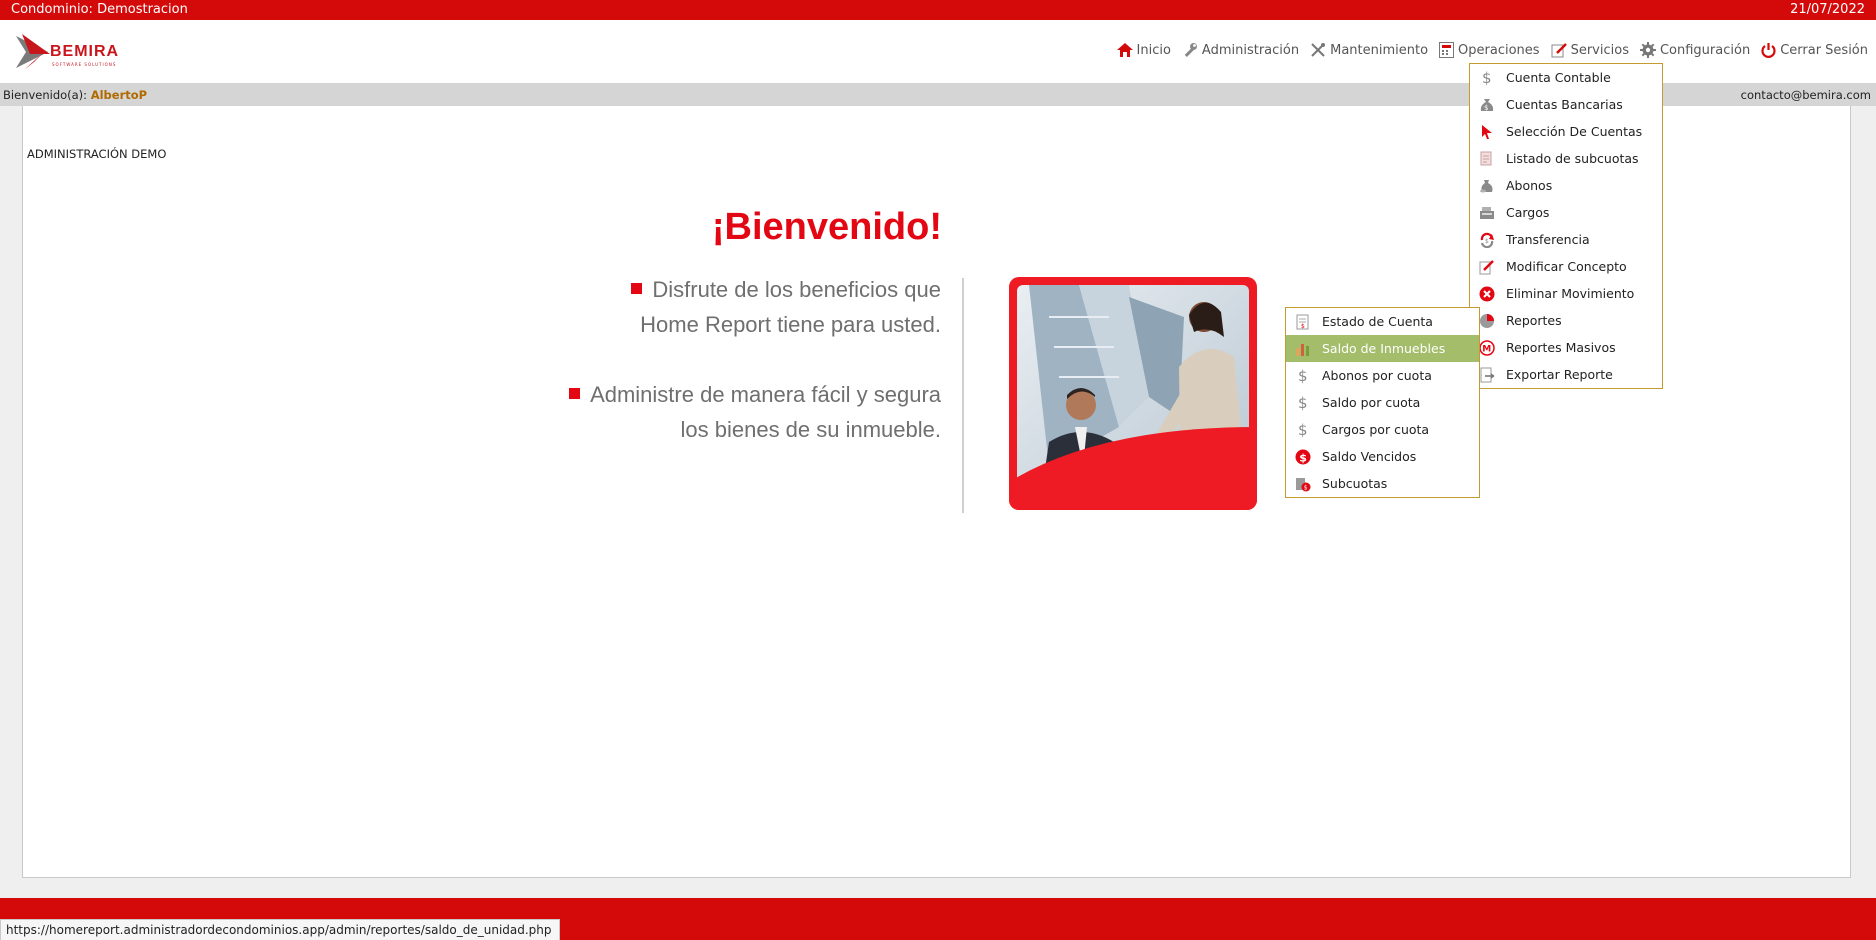 The height and width of the screenshot is (940, 1876). Describe the element at coordinates (1303, 484) in the screenshot. I see `subcuotas-icon: $` at that location.